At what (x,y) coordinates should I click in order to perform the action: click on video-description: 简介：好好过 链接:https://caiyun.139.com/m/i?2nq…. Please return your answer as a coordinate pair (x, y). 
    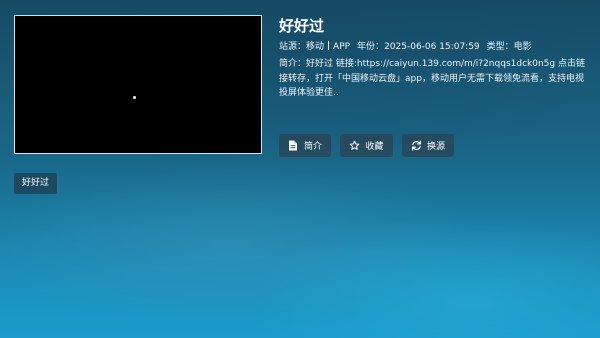
    Looking at the image, I should click on (432, 78).